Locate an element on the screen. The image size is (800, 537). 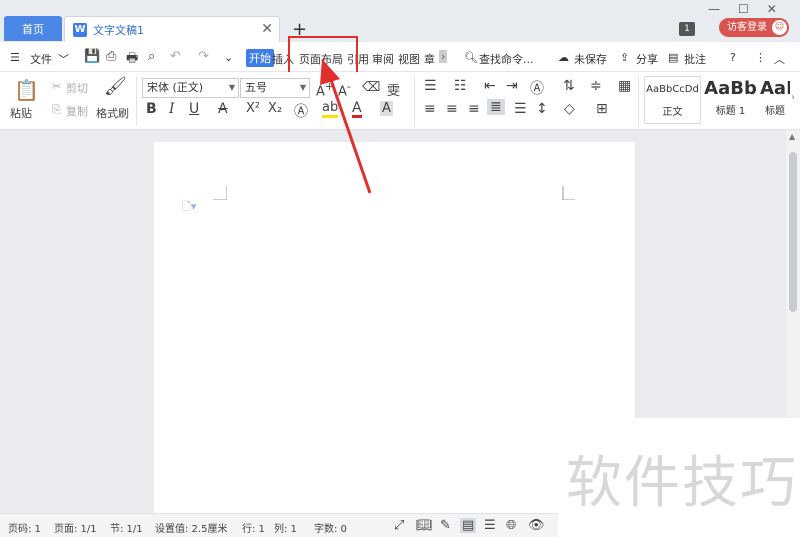
underline-icon: U is located at coordinates (194, 109).